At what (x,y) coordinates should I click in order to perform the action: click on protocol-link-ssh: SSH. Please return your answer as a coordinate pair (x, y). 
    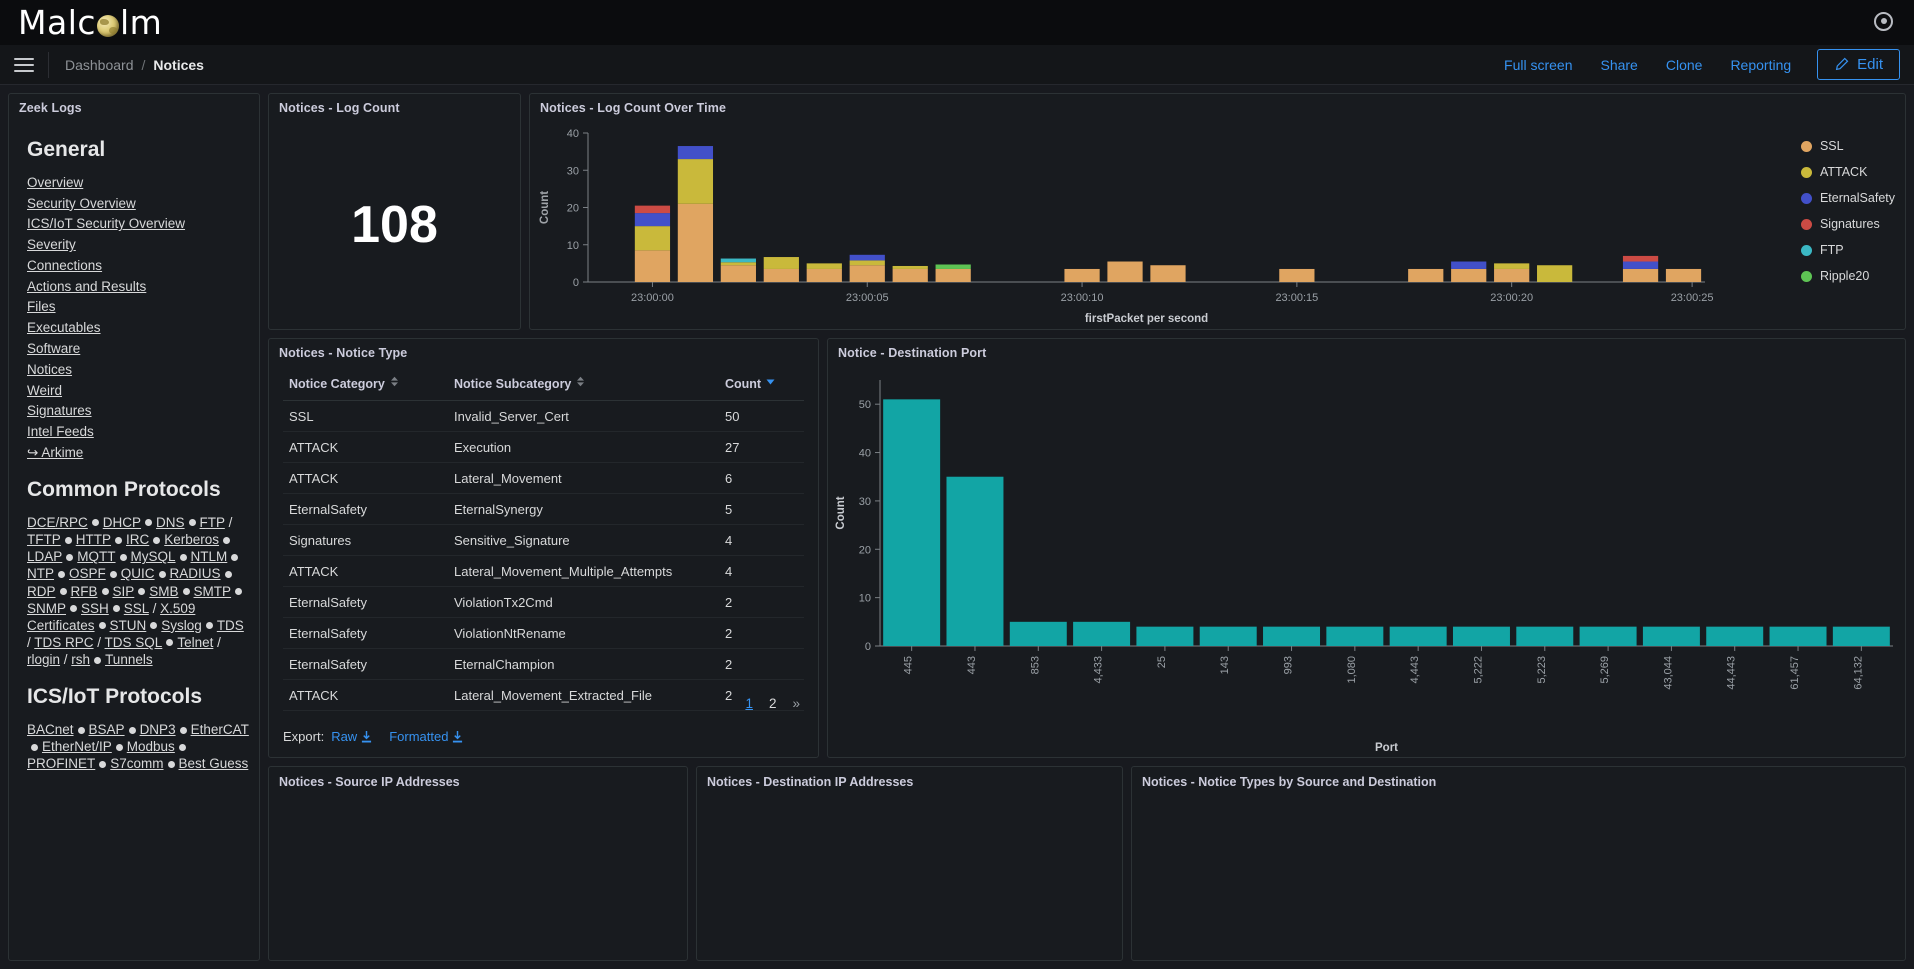
    Looking at the image, I should click on (95, 608).